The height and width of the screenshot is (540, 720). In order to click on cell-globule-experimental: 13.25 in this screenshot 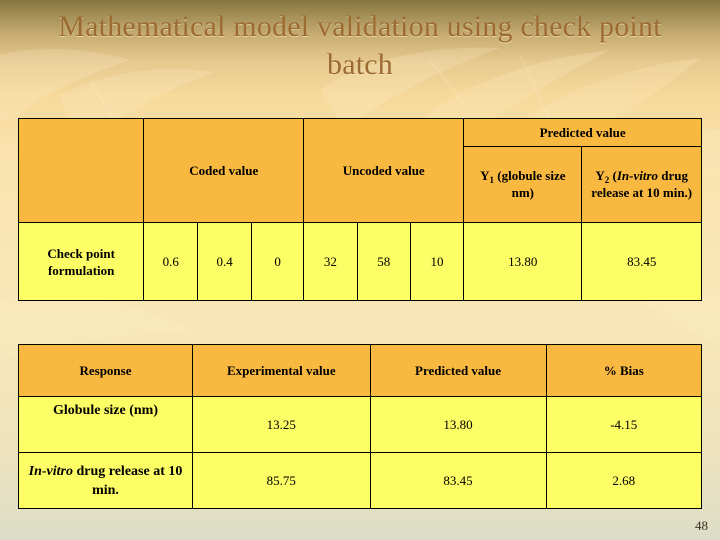, I will do `click(281, 424)`.